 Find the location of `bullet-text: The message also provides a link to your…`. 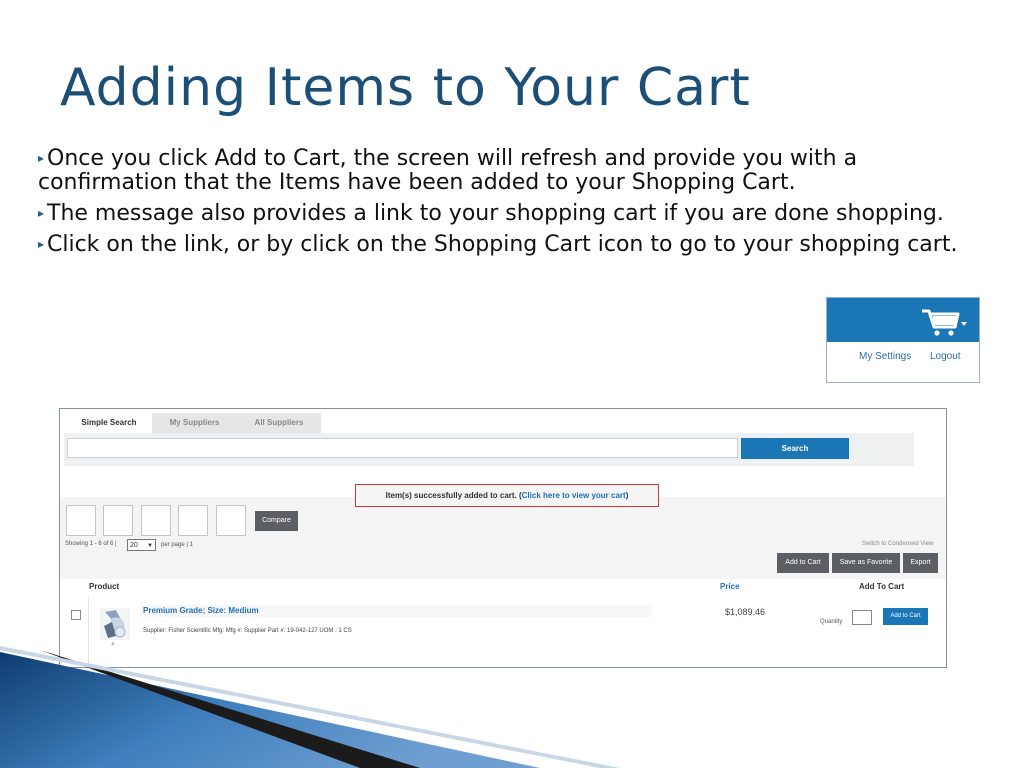

bullet-text: The message also provides a link to your… is located at coordinates (495, 213).